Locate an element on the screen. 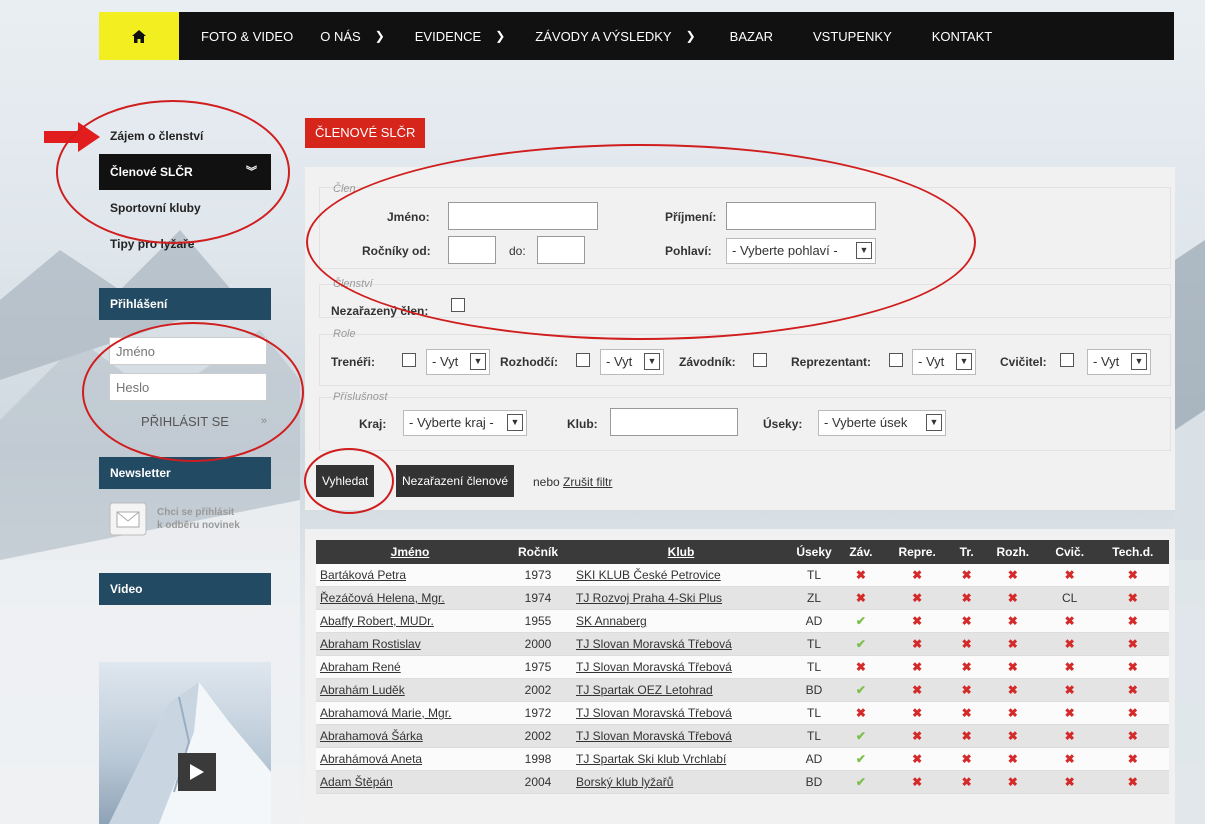 This screenshot has height=824, width=1205. column-header-zav: Záv. is located at coordinates (861, 552).